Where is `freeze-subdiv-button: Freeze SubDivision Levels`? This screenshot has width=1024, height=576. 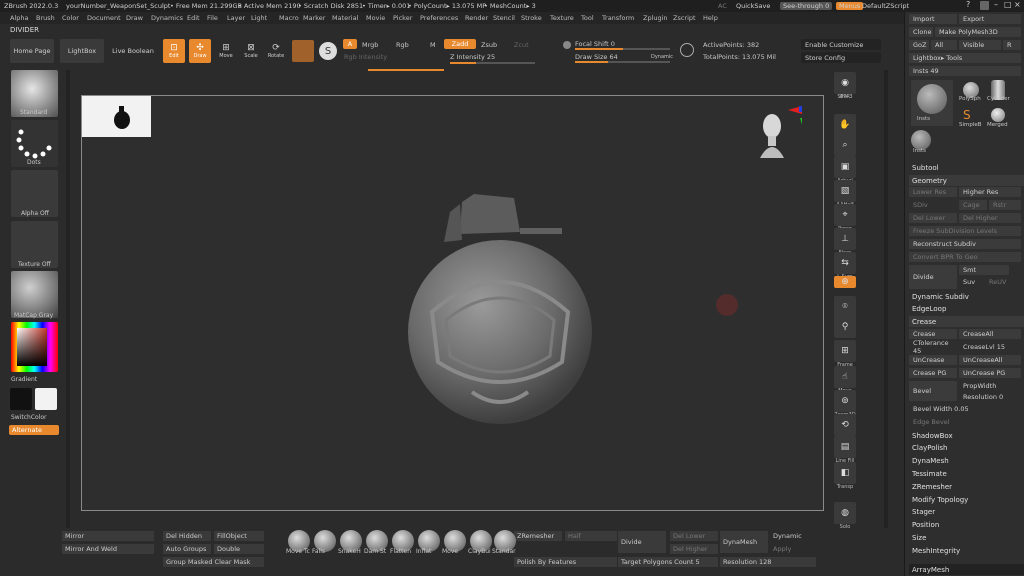 freeze-subdiv-button: Freeze SubDivision Levels is located at coordinates (965, 231).